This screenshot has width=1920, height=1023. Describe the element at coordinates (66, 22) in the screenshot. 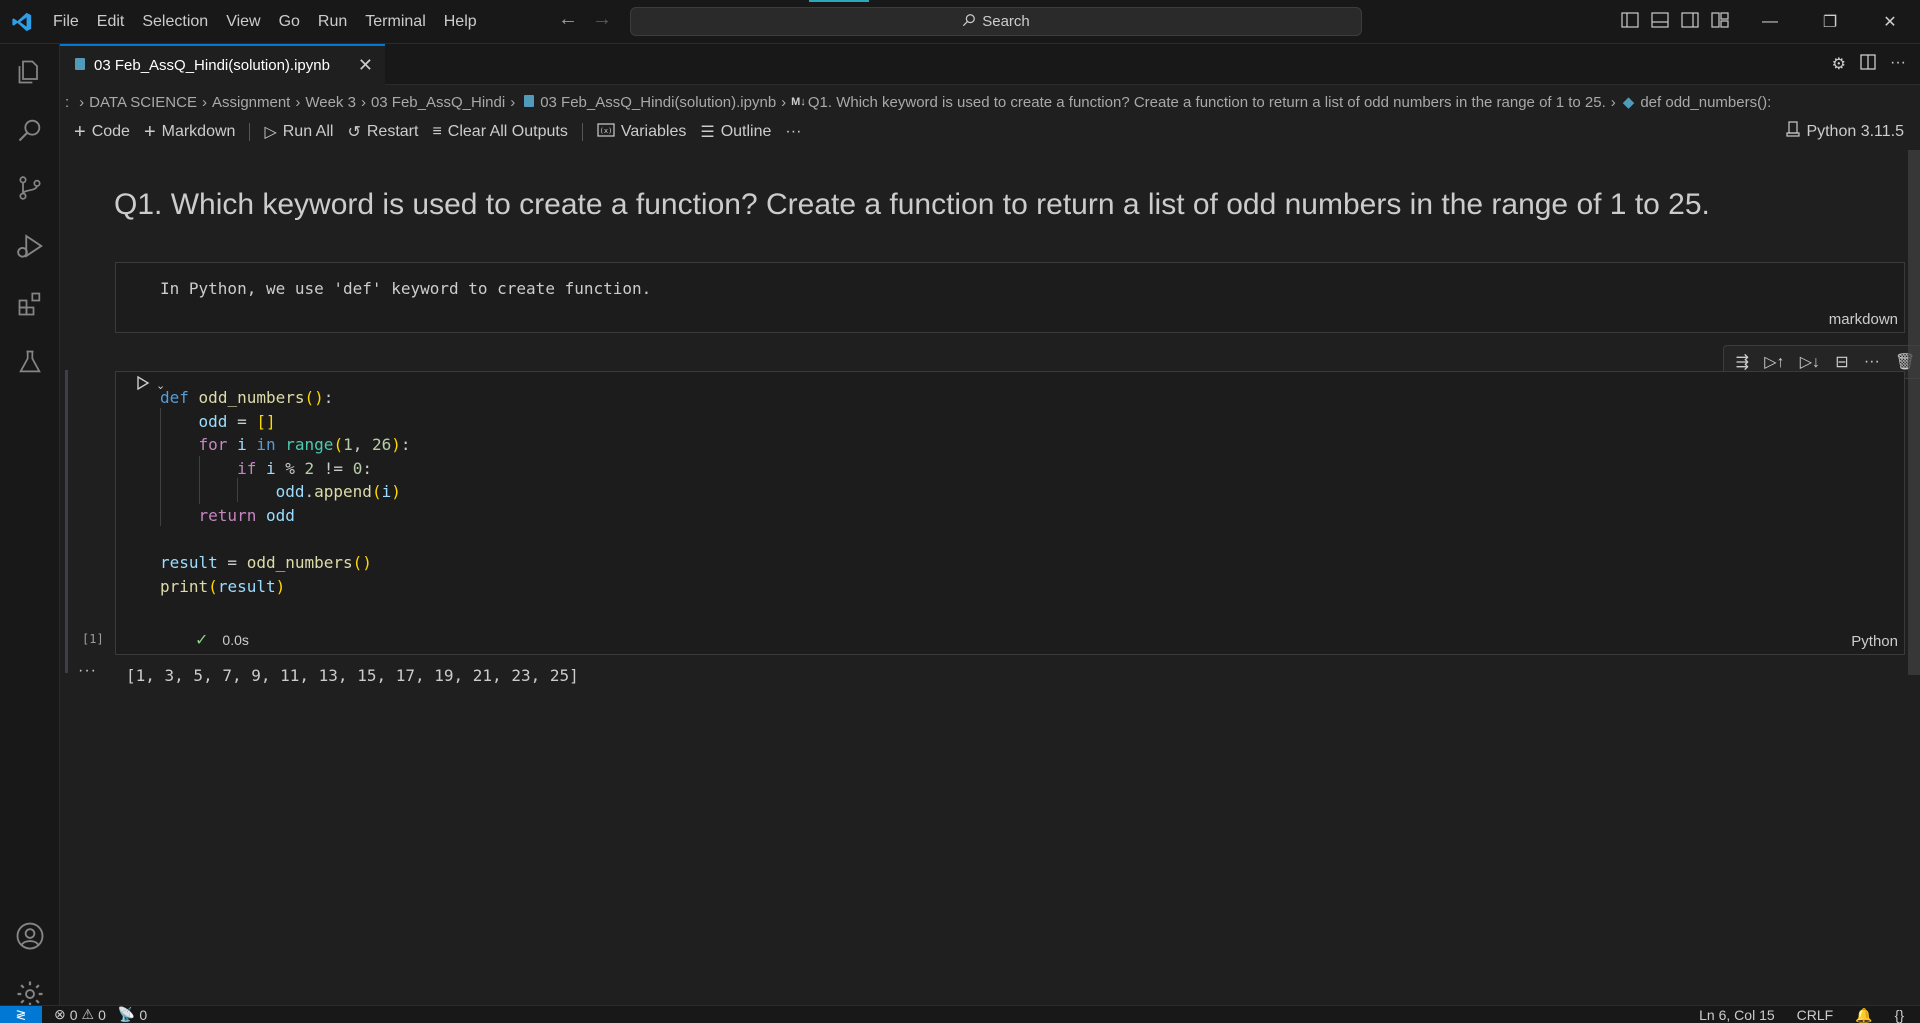

I see `menu-file: File` at that location.